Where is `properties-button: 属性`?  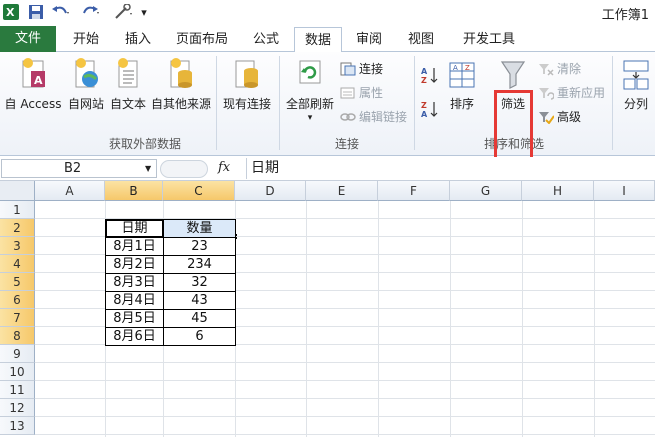 properties-button: 属性 is located at coordinates (361, 93).